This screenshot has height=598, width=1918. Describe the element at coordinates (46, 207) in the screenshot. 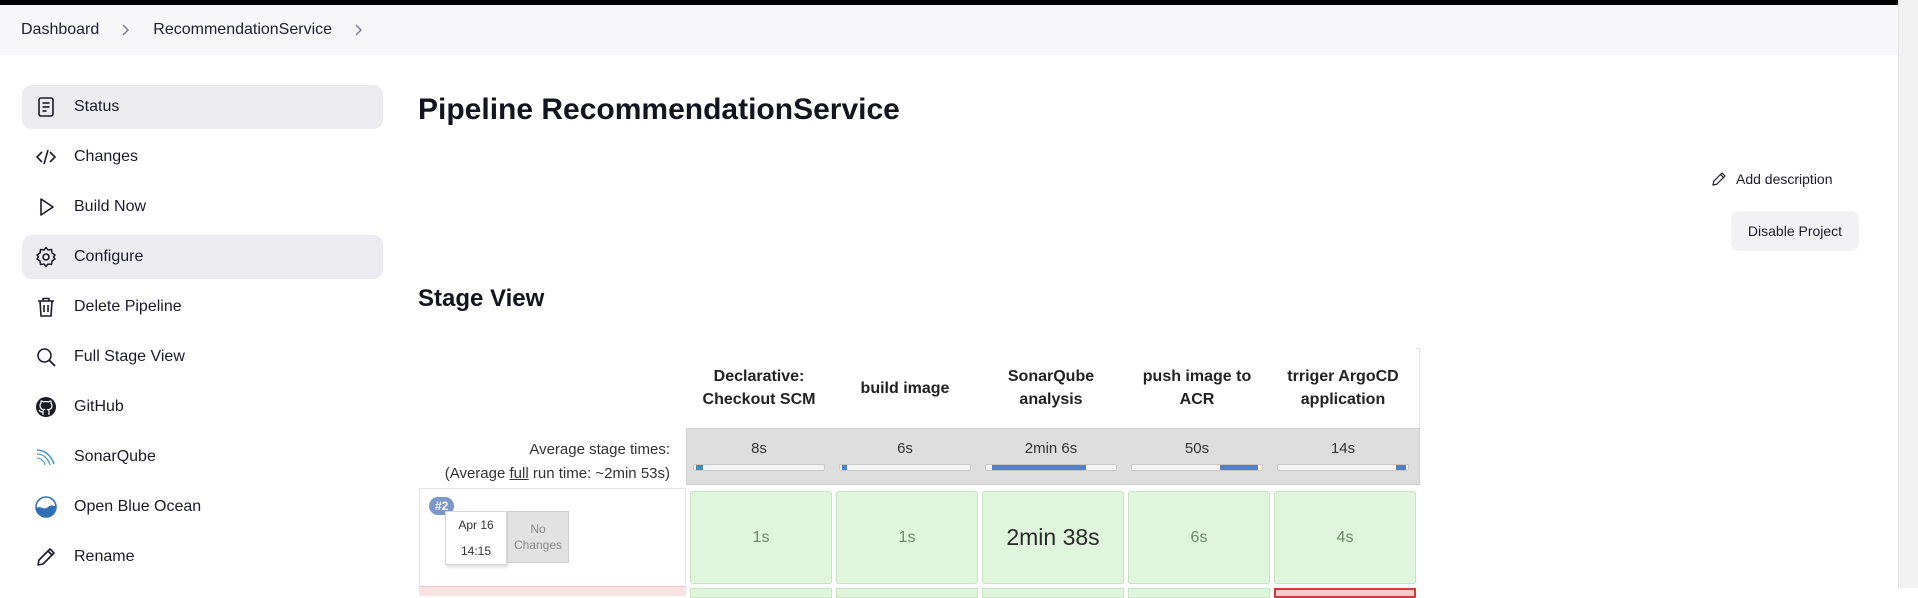

I see `play-icon` at that location.